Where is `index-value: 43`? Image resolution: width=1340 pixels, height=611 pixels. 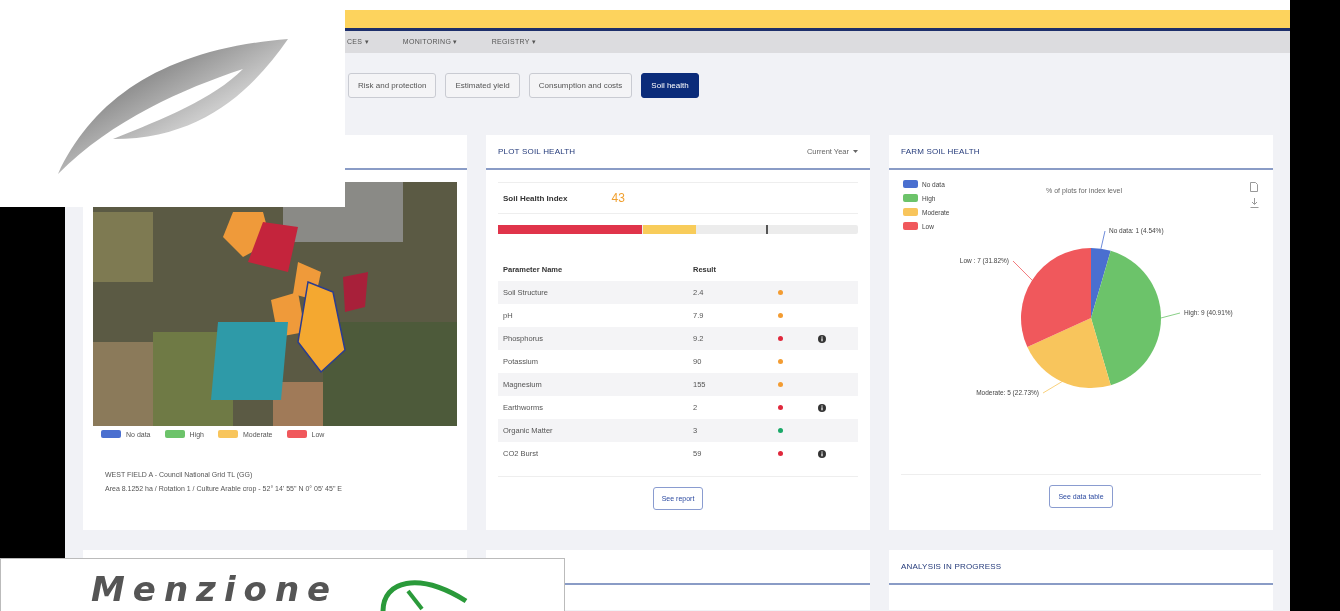 index-value: 43 is located at coordinates (618, 198).